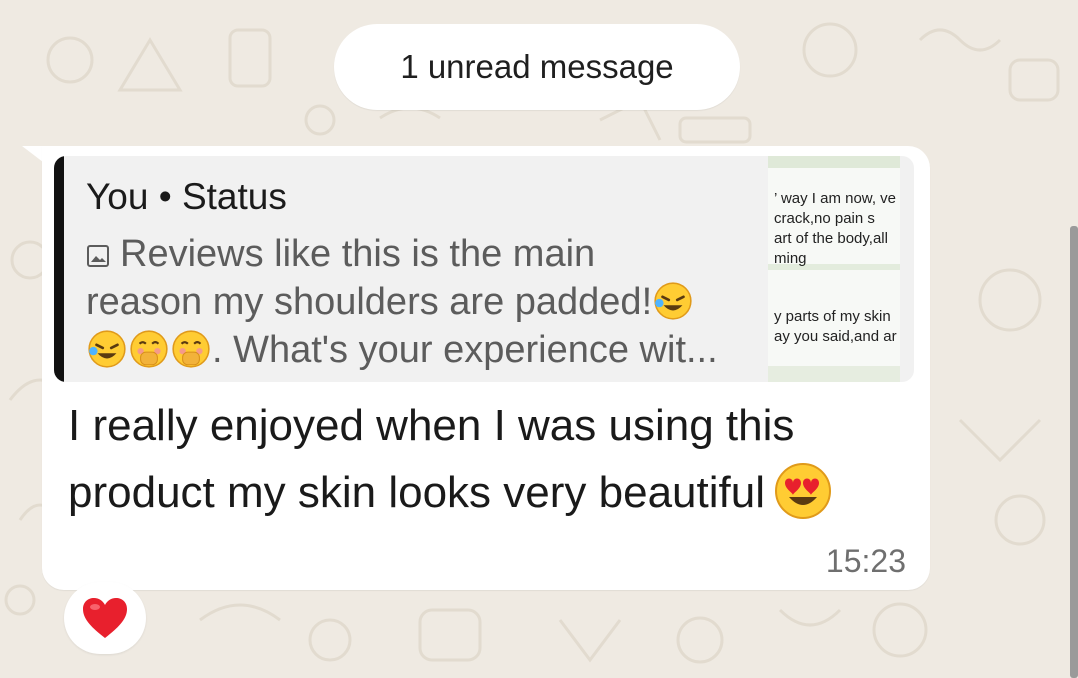  I want to click on unread-message-divider: 1 unread message, so click(537, 67).